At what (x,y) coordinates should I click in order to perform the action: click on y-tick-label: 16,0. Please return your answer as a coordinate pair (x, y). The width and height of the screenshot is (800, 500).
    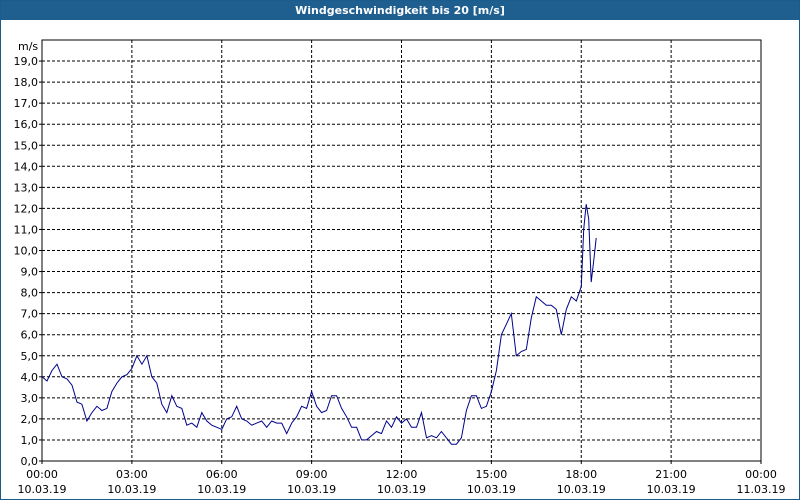
    Looking at the image, I should click on (26, 124).